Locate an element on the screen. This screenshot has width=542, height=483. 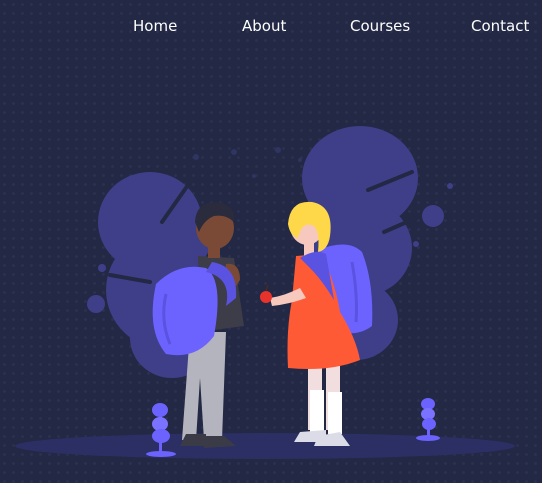
sky-dots is located at coordinates (247, 162).